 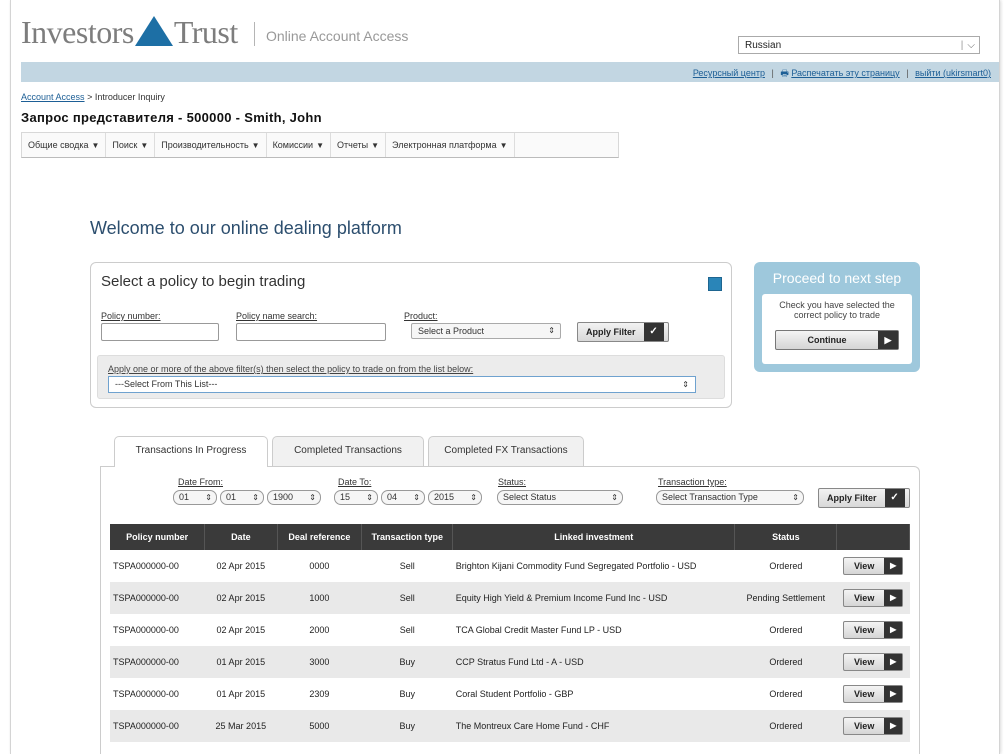 I want to click on next-step-title: Proceed to next step, so click(x=837, y=278).